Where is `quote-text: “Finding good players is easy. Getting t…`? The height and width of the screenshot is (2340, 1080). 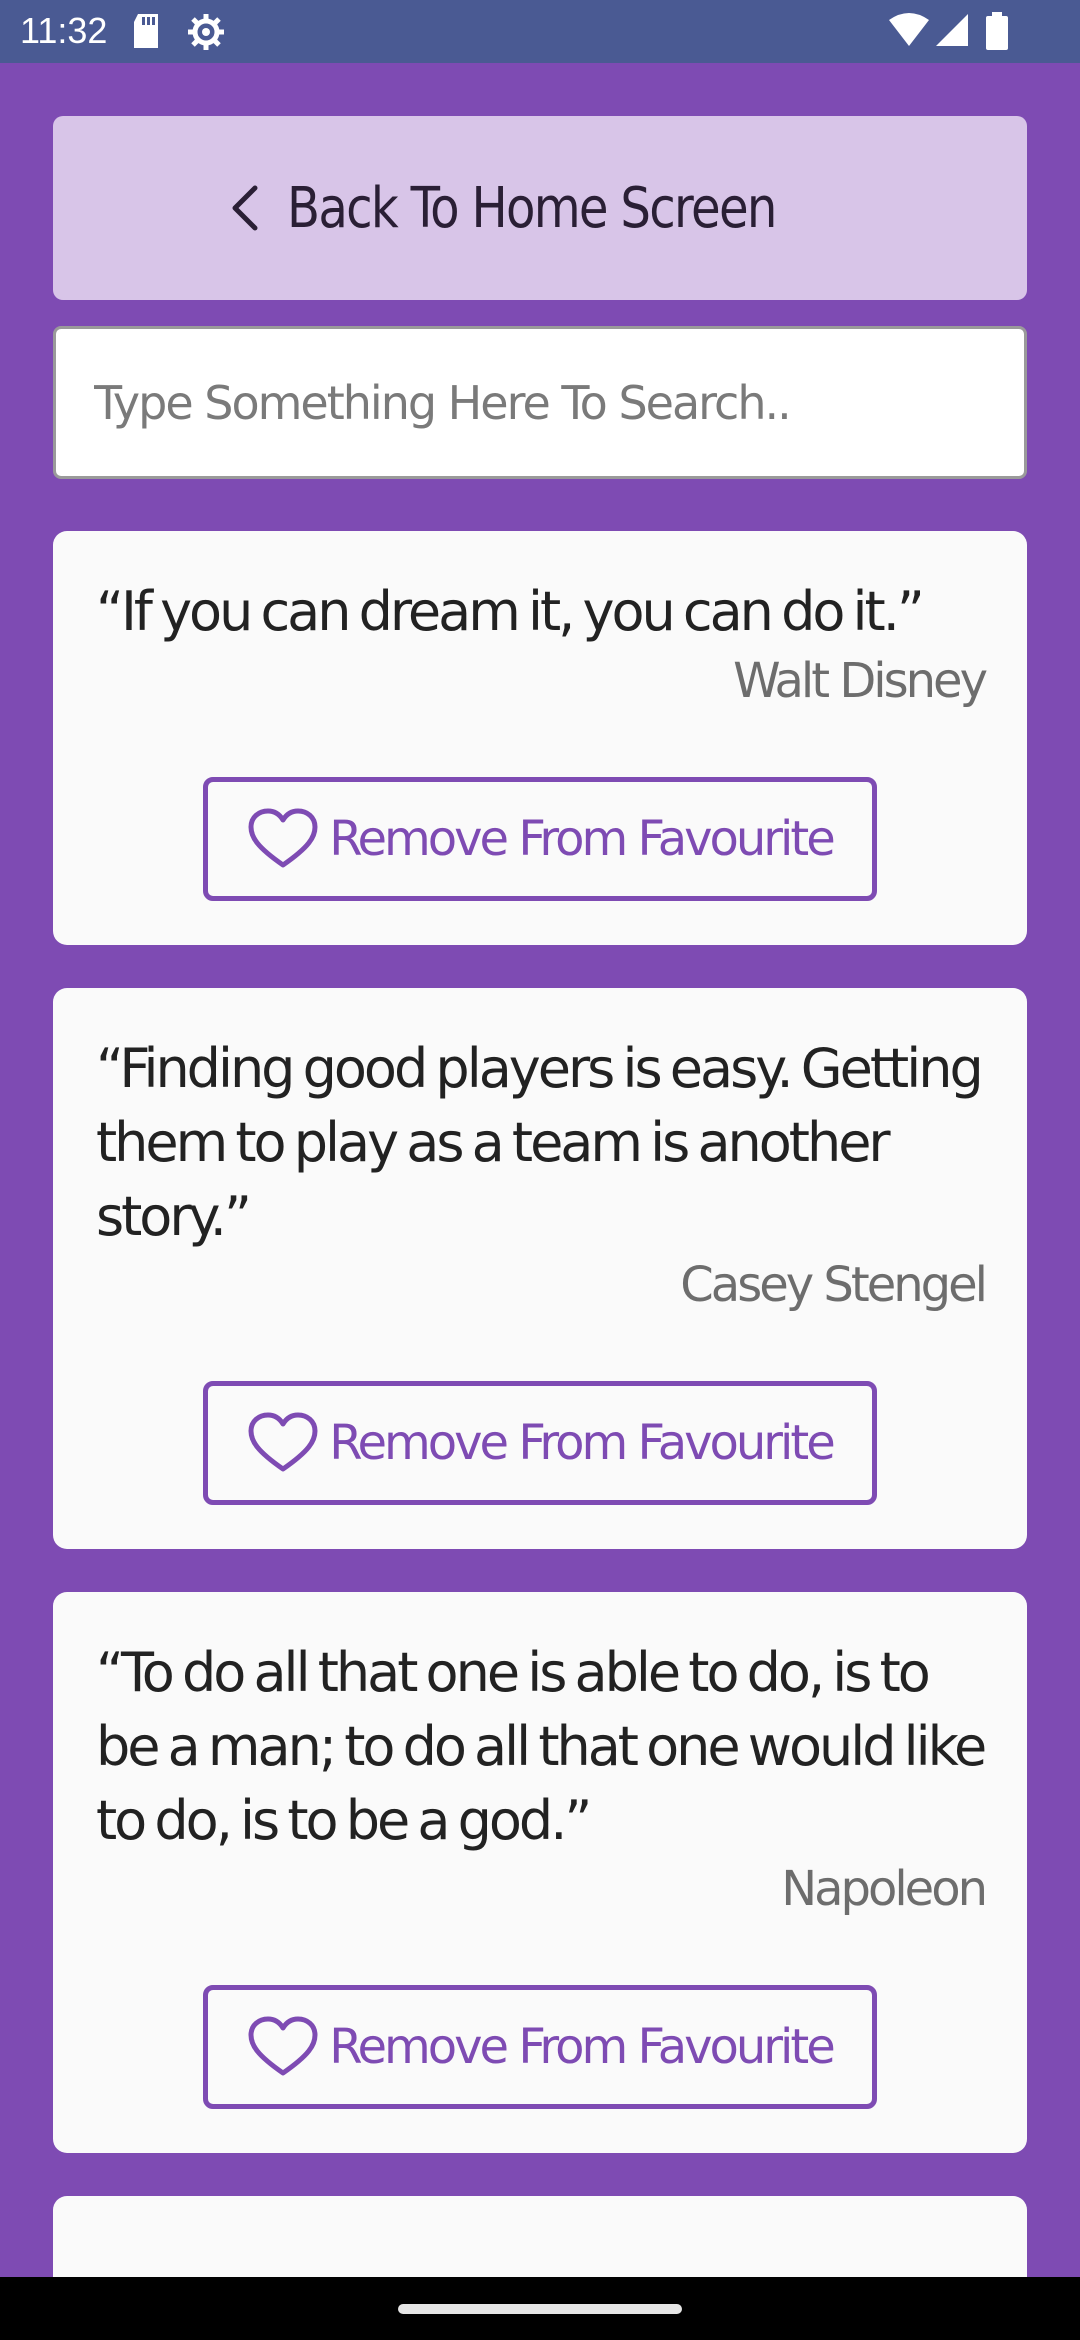 quote-text: “Finding good players is easy. Getting t… is located at coordinates (540, 1142).